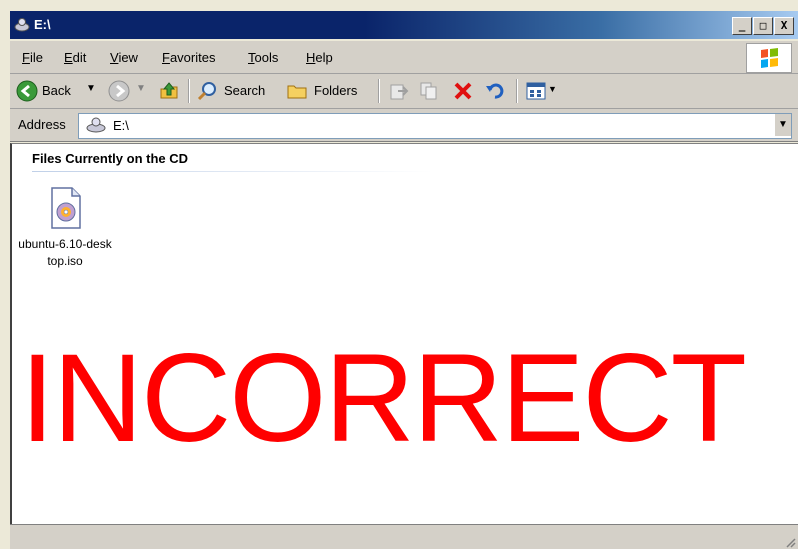 This screenshot has height=549, width=798. Describe the element at coordinates (56, 90) in the screenshot. I see `back-label: Back` at that location.